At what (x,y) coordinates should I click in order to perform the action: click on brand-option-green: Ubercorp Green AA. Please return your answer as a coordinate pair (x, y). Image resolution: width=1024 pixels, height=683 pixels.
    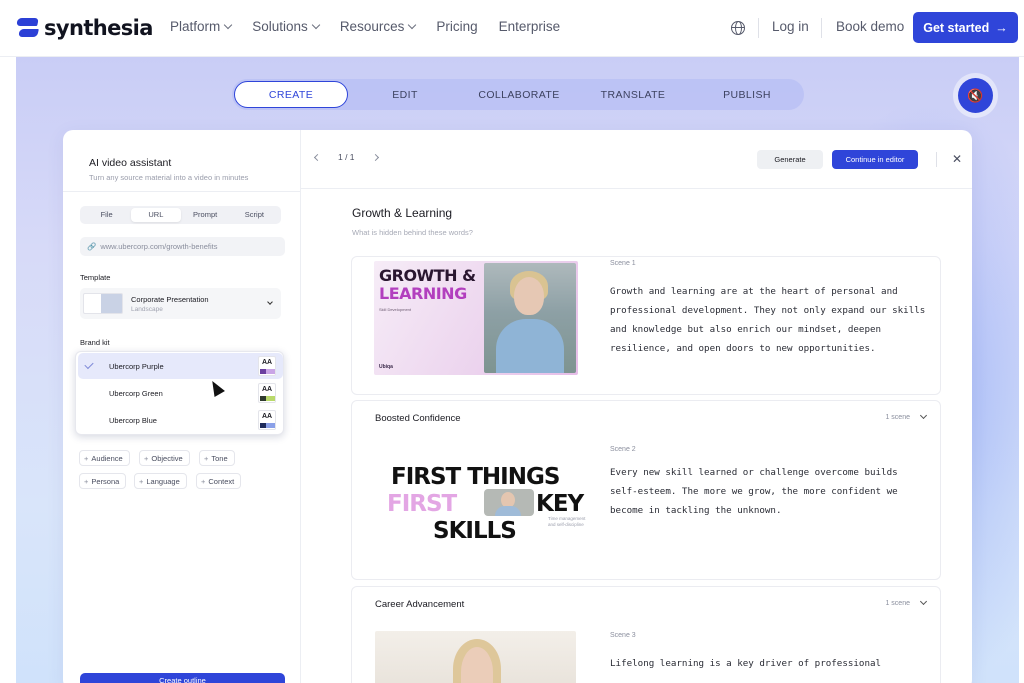
    Looking at the image, I should click on (180, 393).